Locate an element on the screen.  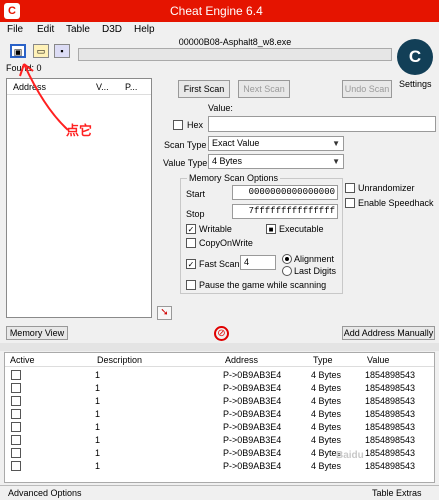
column-value: Value is located at coordinates (378, 360).